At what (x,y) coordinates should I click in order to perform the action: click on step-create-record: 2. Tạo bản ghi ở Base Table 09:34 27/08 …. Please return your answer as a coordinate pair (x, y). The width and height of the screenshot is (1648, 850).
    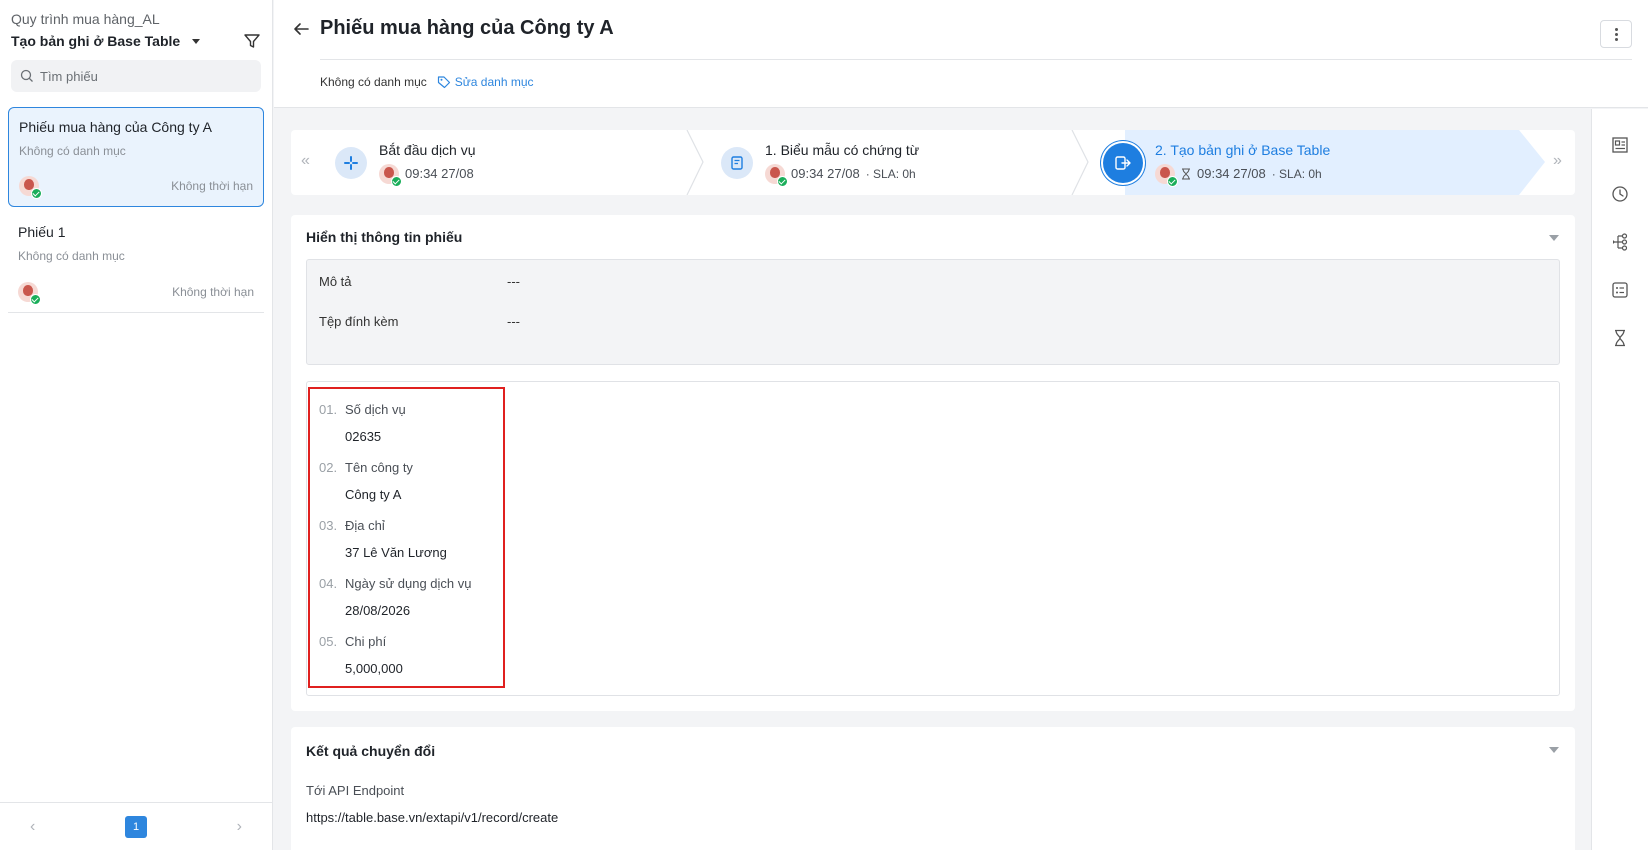
    Looking at the image, I should click on (1216, 162).